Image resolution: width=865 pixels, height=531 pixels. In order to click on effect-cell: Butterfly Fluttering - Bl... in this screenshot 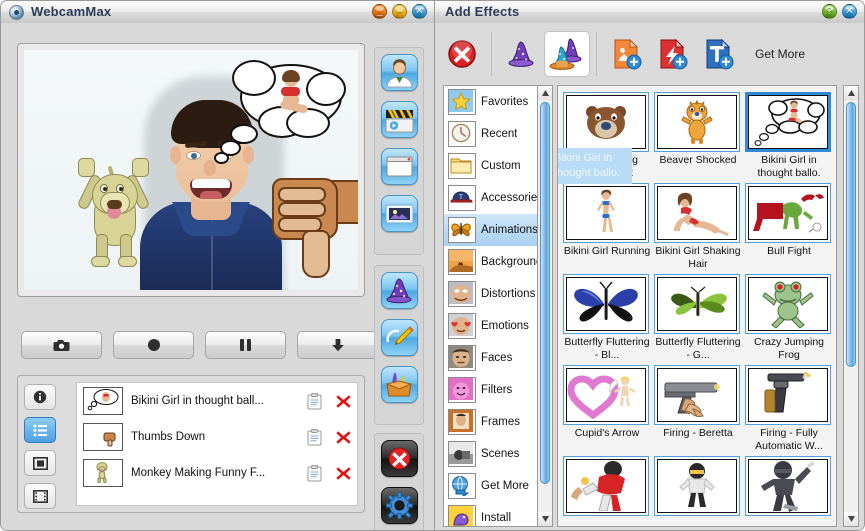, I will do `click(607, 318)`.